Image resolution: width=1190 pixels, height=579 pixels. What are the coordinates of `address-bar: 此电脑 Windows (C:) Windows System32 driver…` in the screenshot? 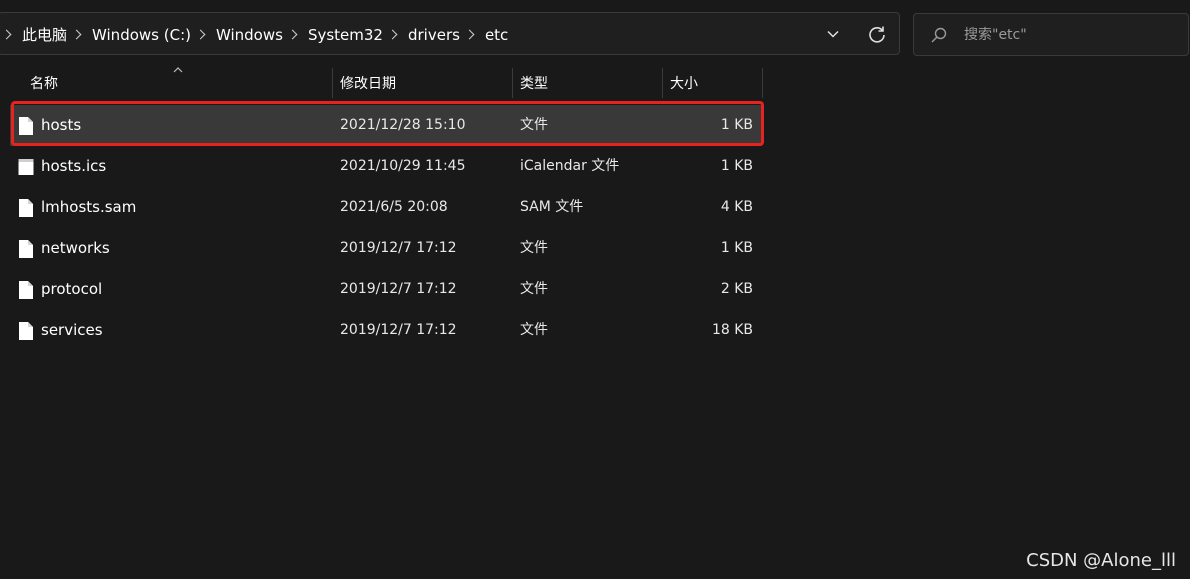 It's located at (450, 33).